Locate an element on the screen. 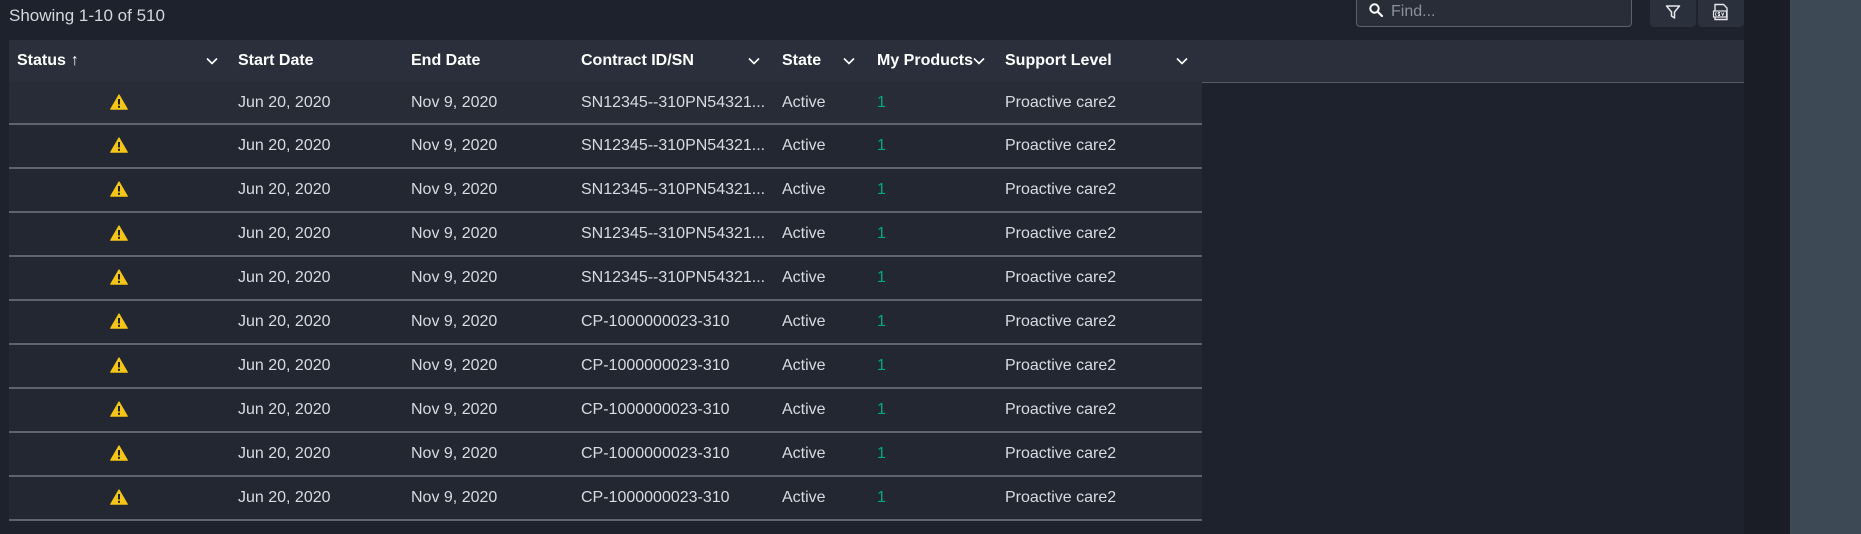 The image size is (1861, 534). column-label: Status is located at coordinates (41, 60).